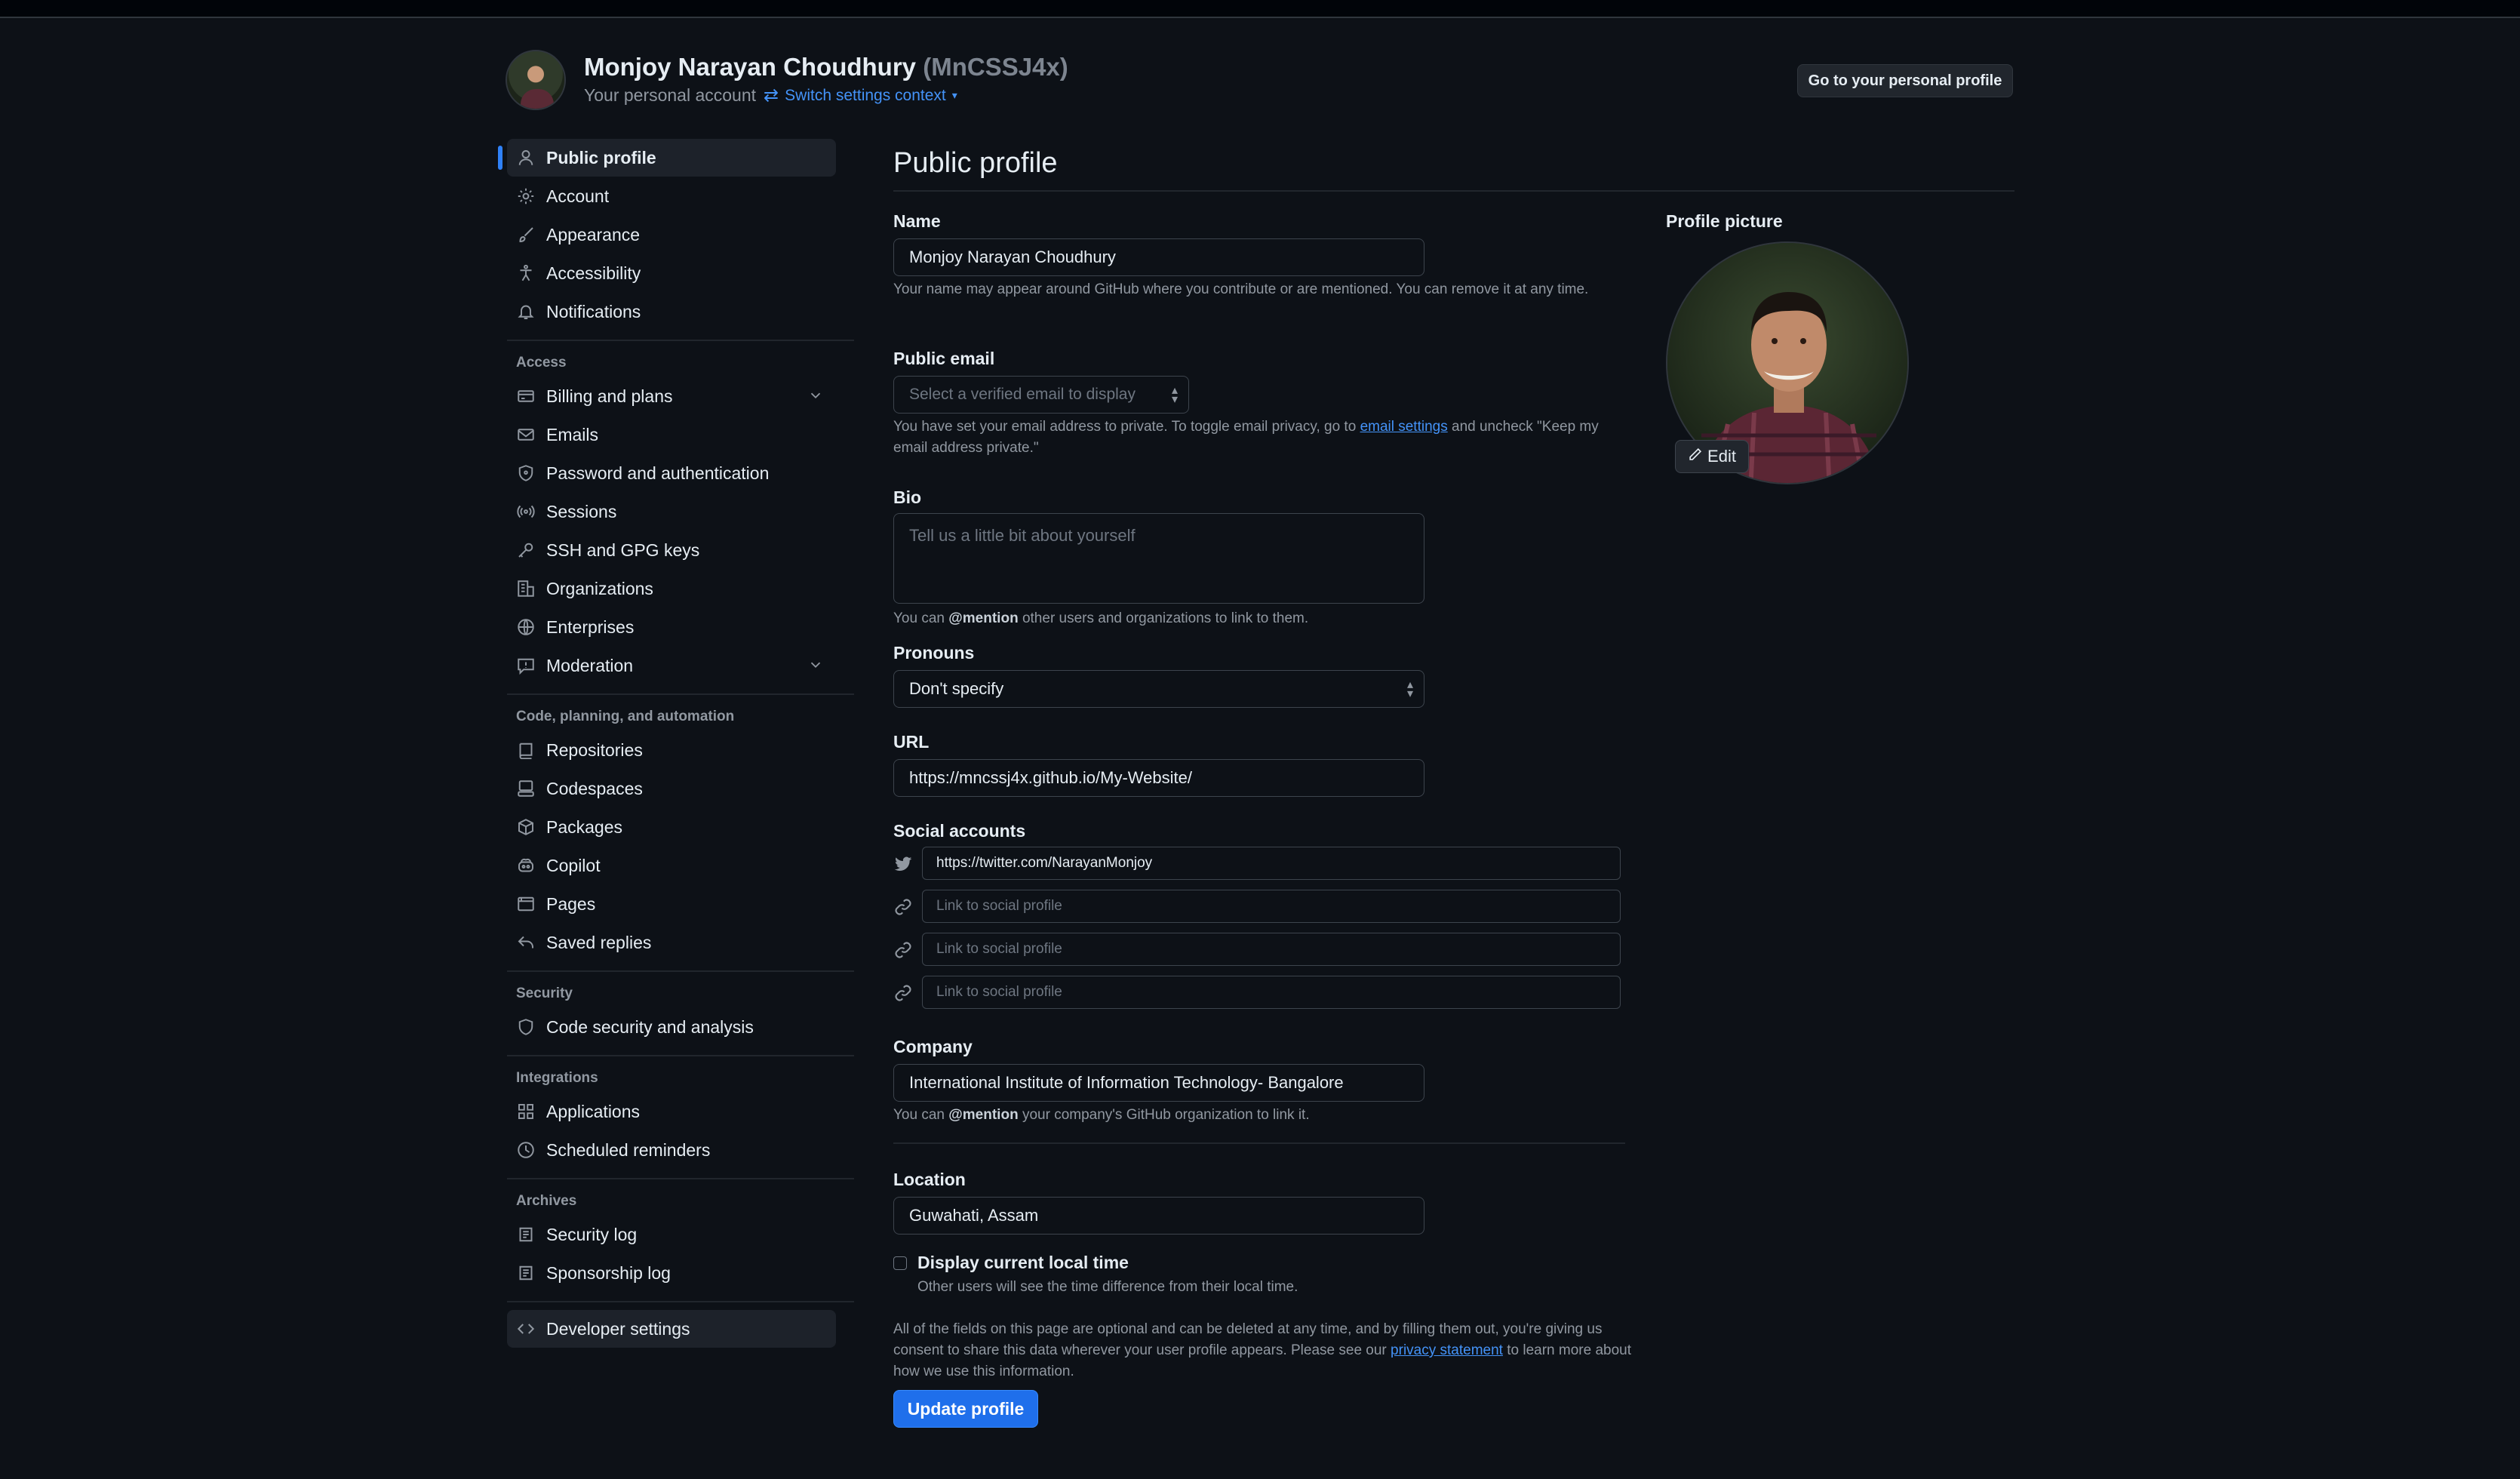 This screenshot has width=2520, height=1479. I want to click on profile-picture-label: Profile picture, so click(1724, 221).